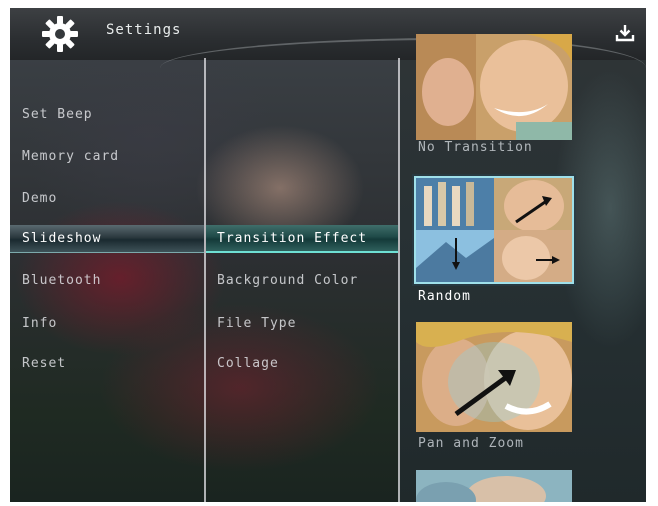 This screenshot has width=658, height=506. I want to click on download-icon, so click(625, 33).